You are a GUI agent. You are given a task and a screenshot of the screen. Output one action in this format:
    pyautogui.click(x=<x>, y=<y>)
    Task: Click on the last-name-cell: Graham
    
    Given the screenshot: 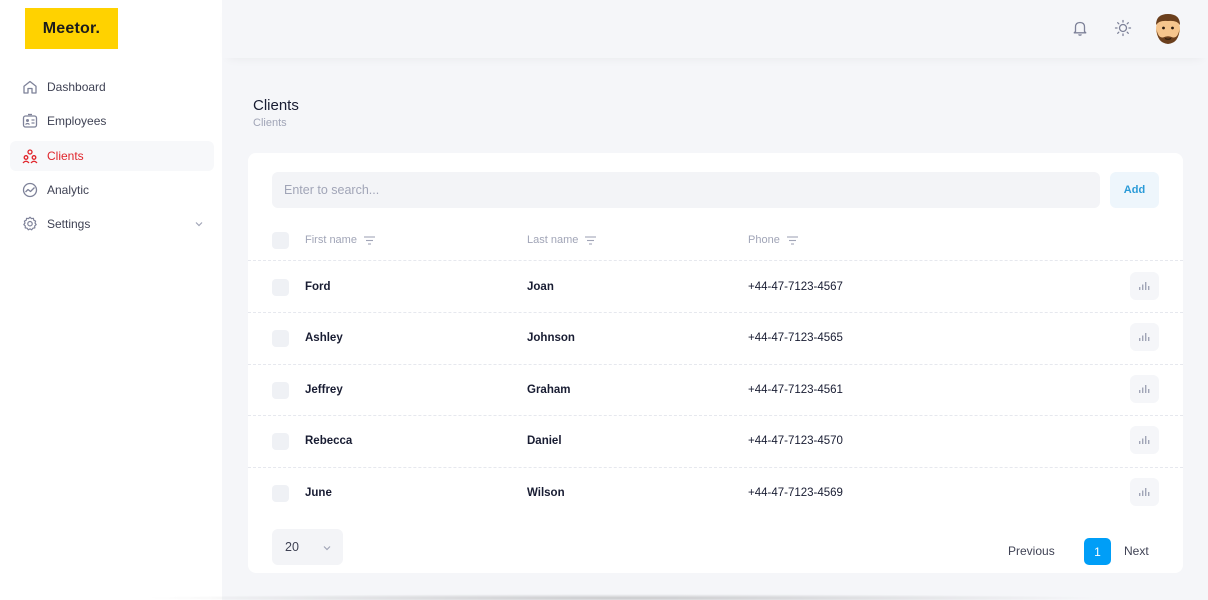 What is the action you would take?
    pyautogui.click(x=549, y=389)
    